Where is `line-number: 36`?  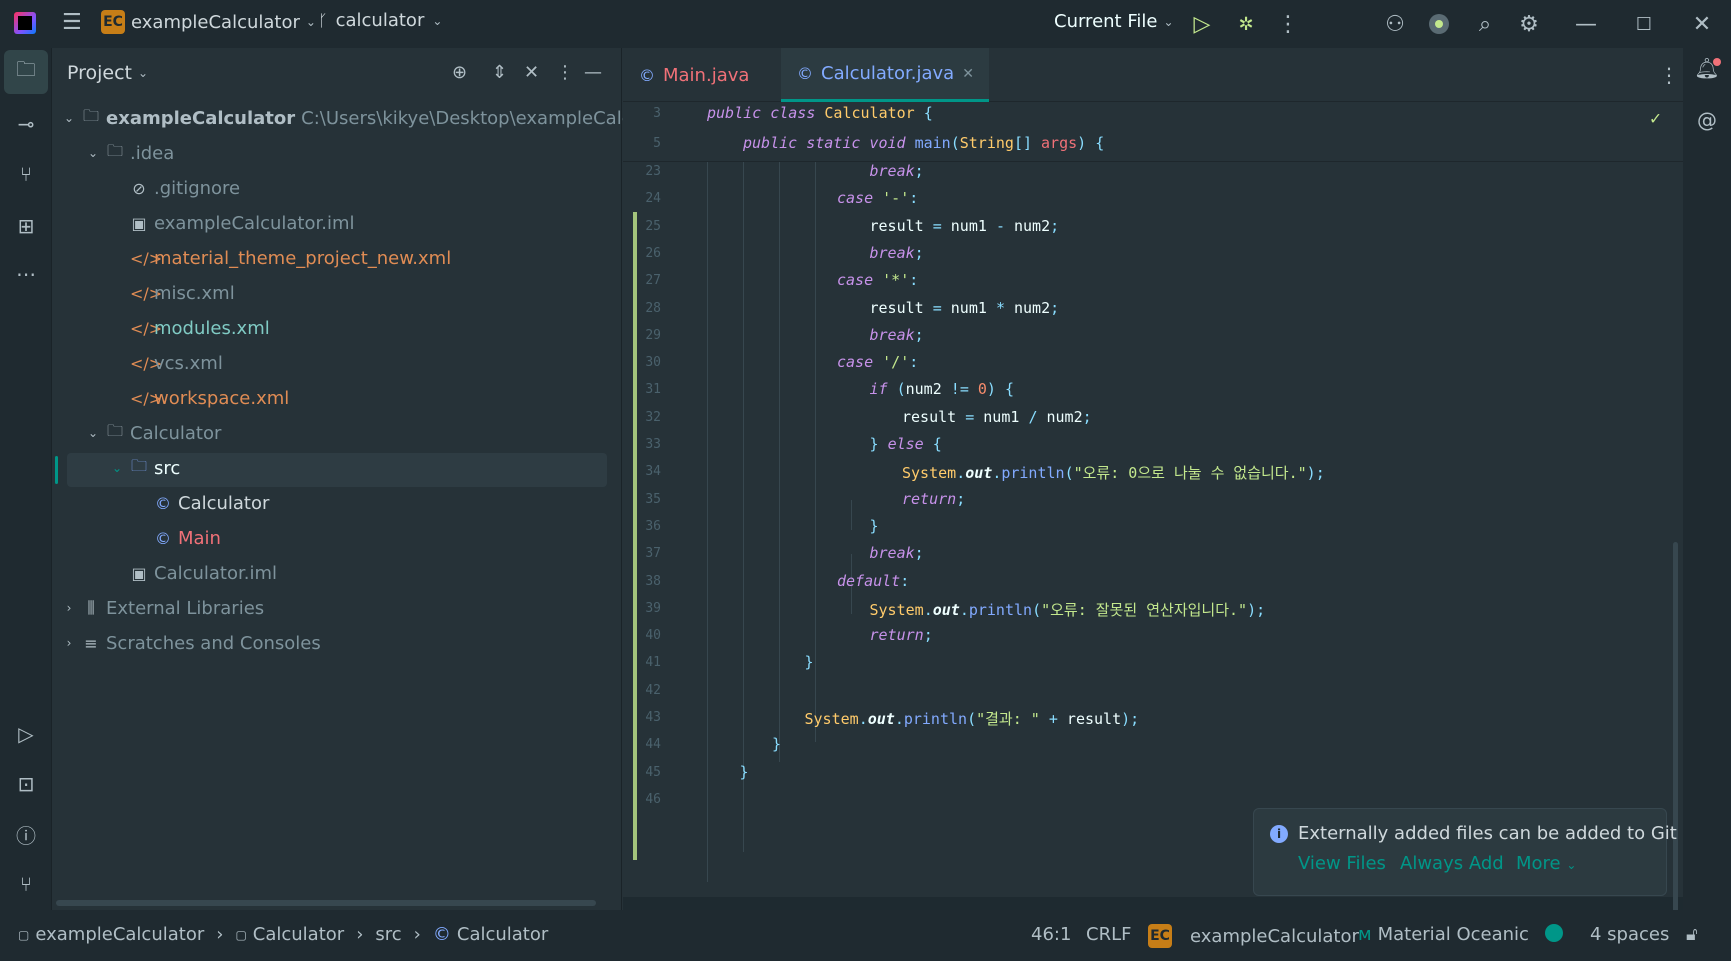
line-number: 36 is located at coordinates (642, 526).